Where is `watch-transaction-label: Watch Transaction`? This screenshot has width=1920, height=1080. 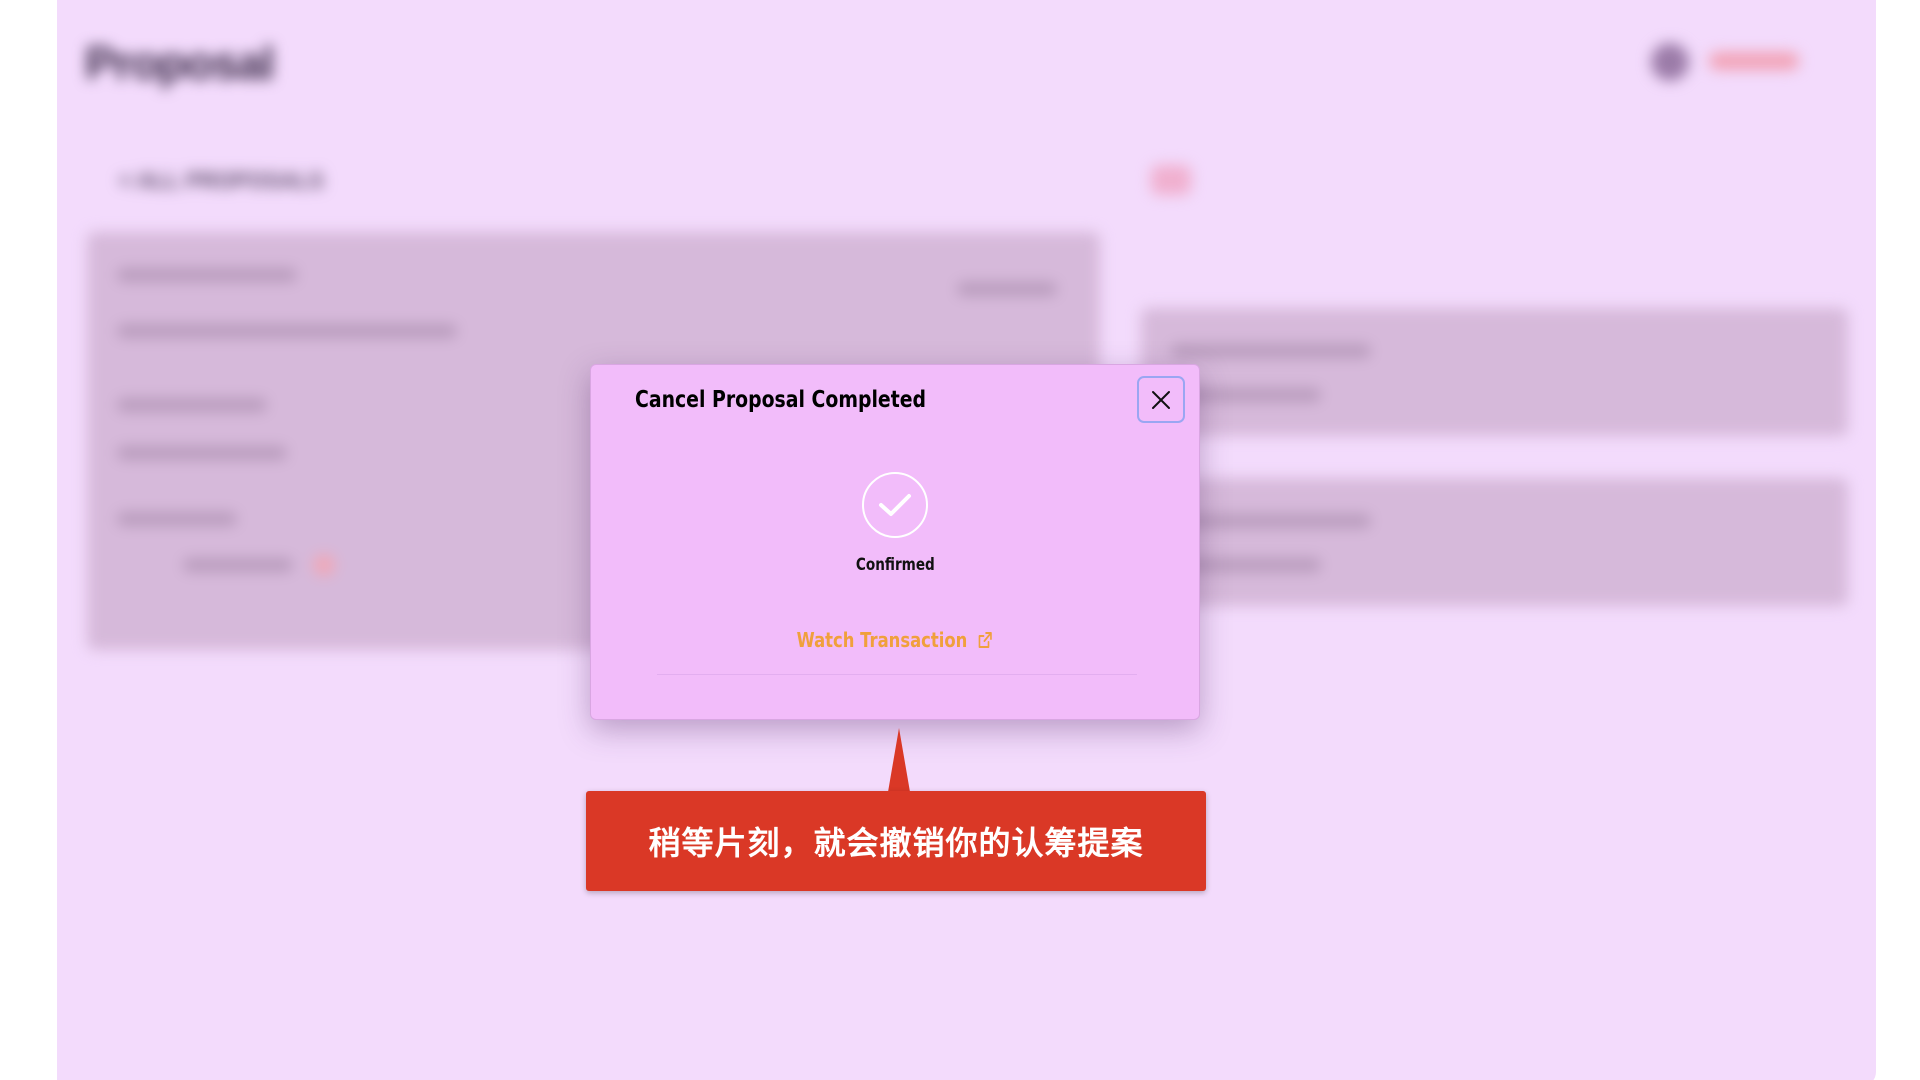 watch-transaction-label: Watch Transaction is located at coordinates (882, 640).